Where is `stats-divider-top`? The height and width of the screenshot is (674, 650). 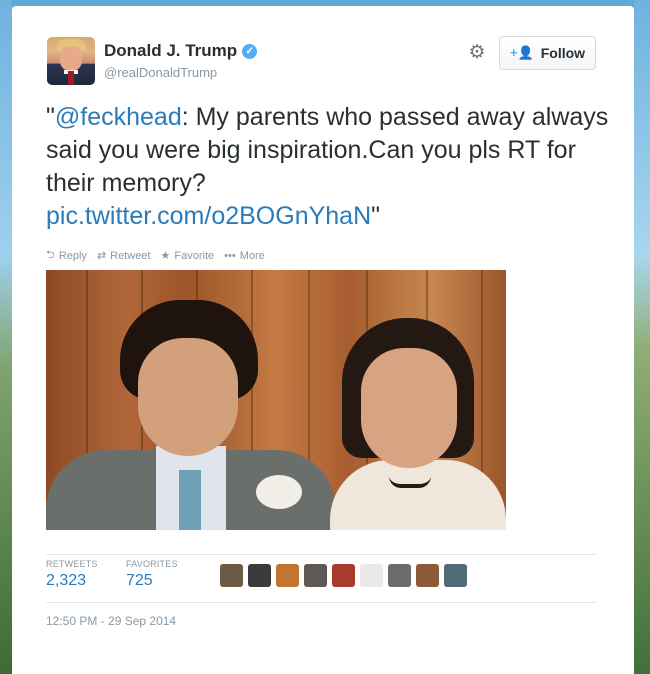 stats-divider-top is located at coordinates (321, 554).